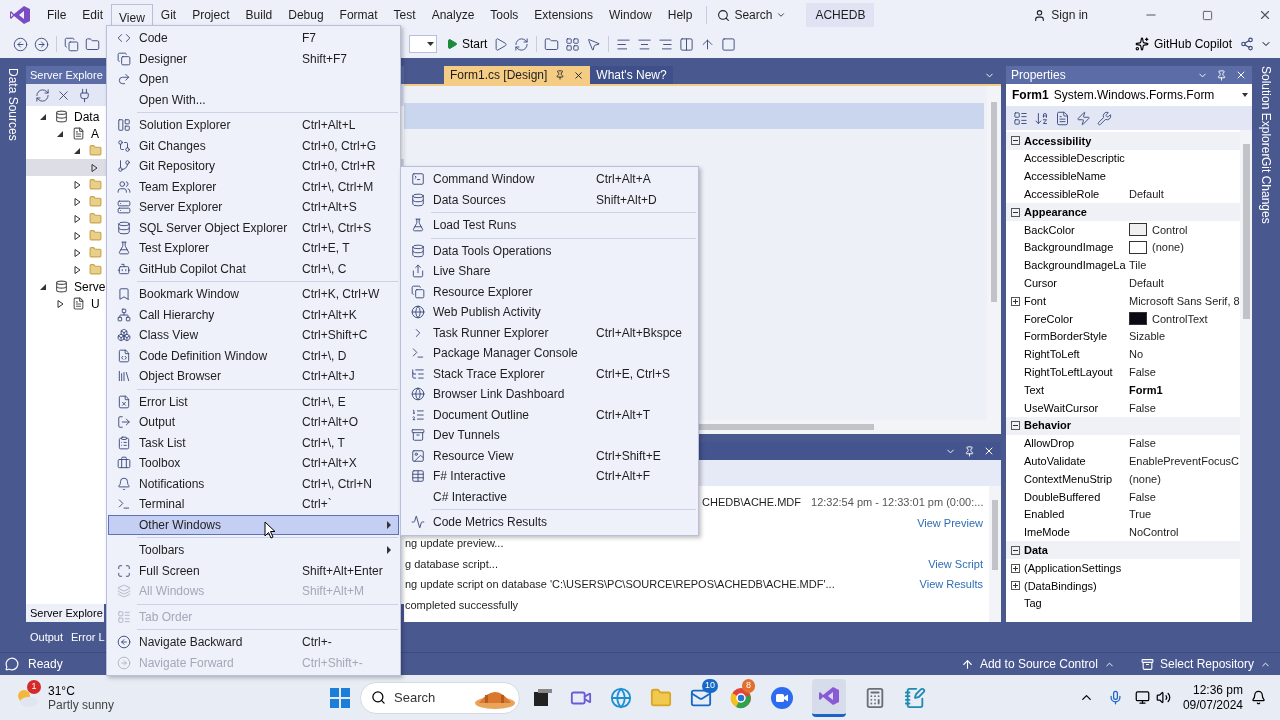 This screenshot has height=720, width=1280. What do you see at coordinates (1170, 230) in the screenshot?
I see `property-value: Control` at bounding box center [1170, 230].